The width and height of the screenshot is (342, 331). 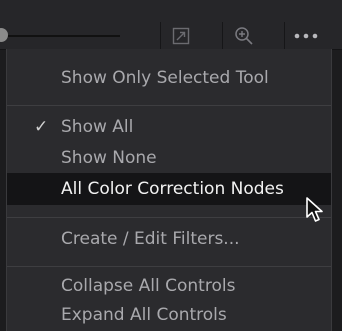 I want to click on menu-item-label: Collapse All Controls, so click(x=148, y=286).